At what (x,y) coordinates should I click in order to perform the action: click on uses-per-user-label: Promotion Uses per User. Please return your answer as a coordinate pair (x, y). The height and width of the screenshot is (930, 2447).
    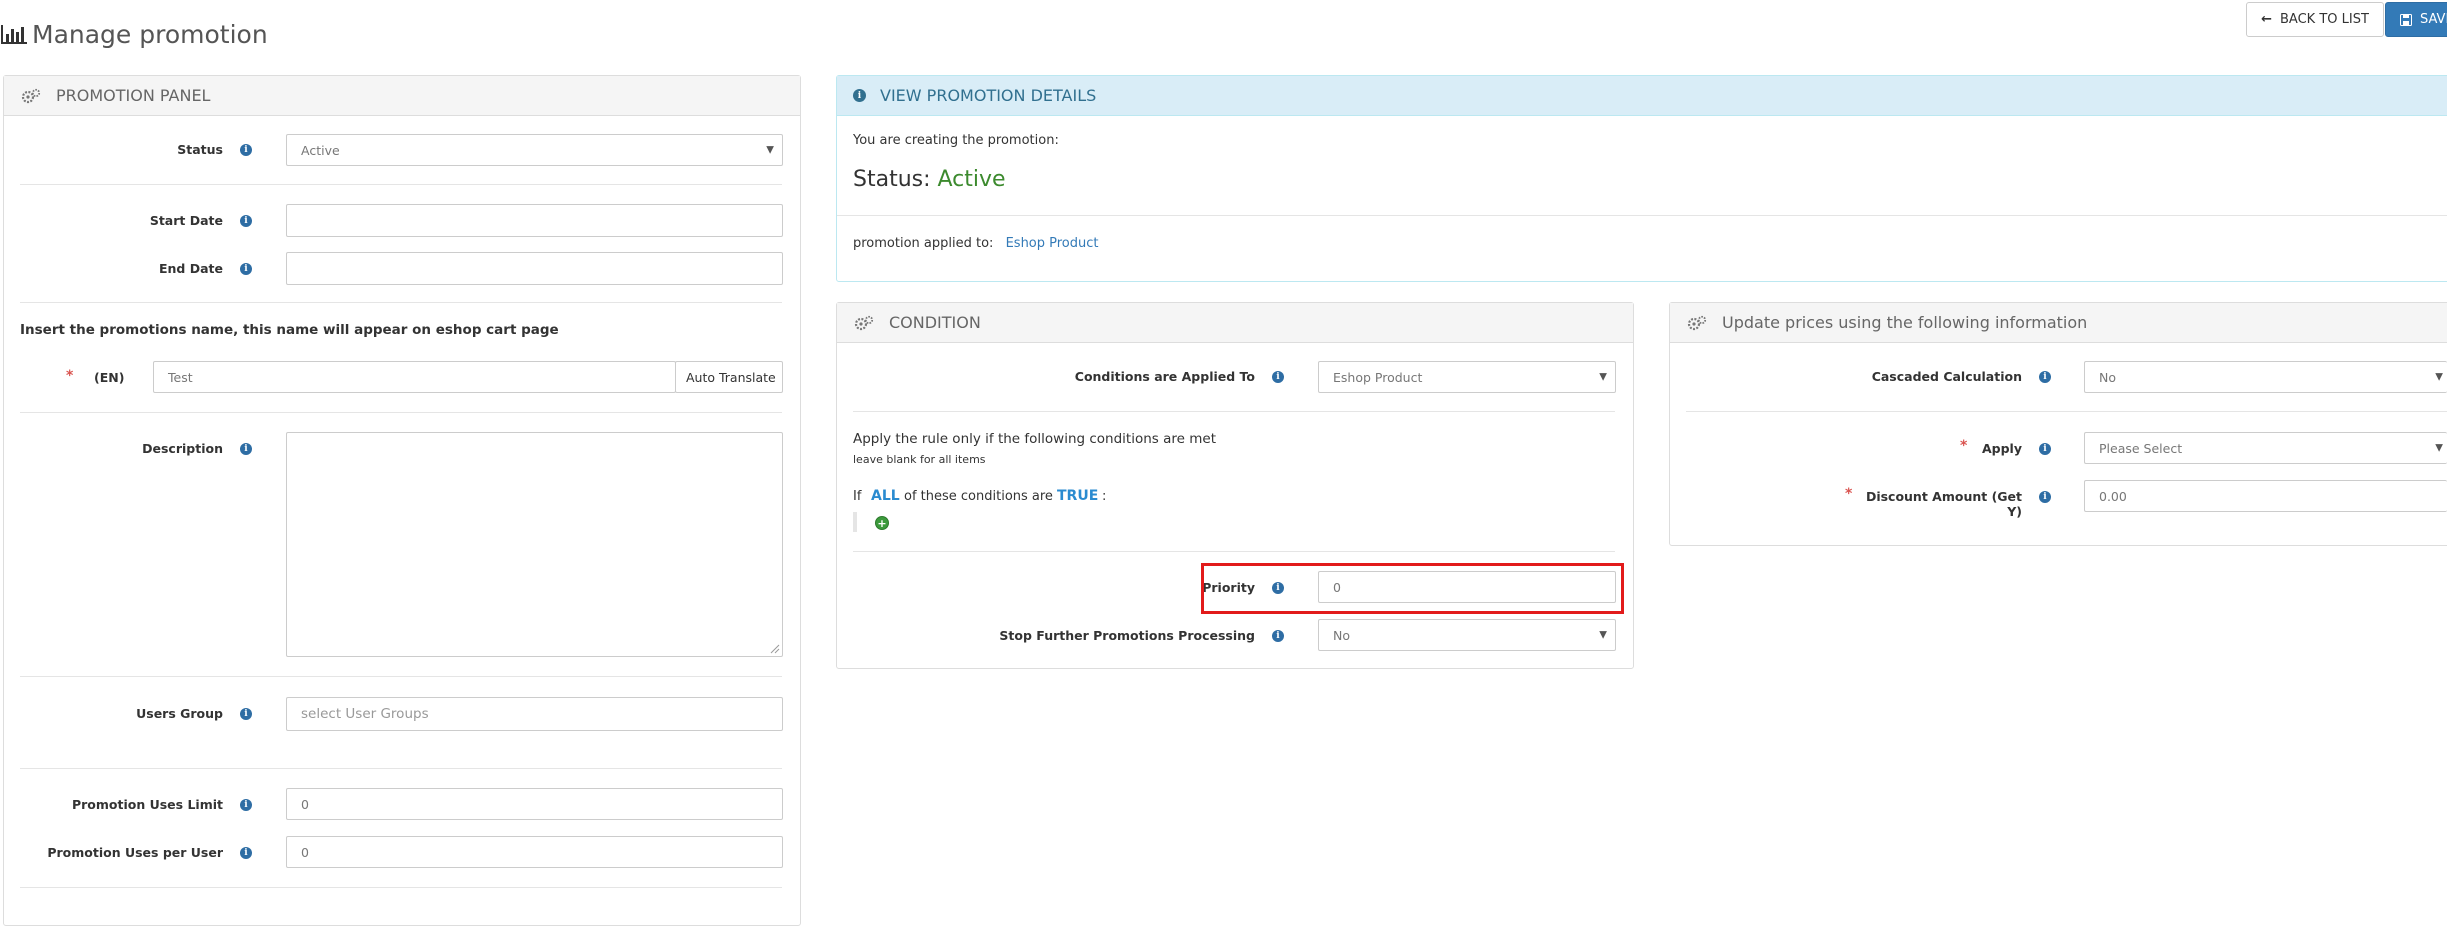
    Looking at the image, I should click on (135, 852).